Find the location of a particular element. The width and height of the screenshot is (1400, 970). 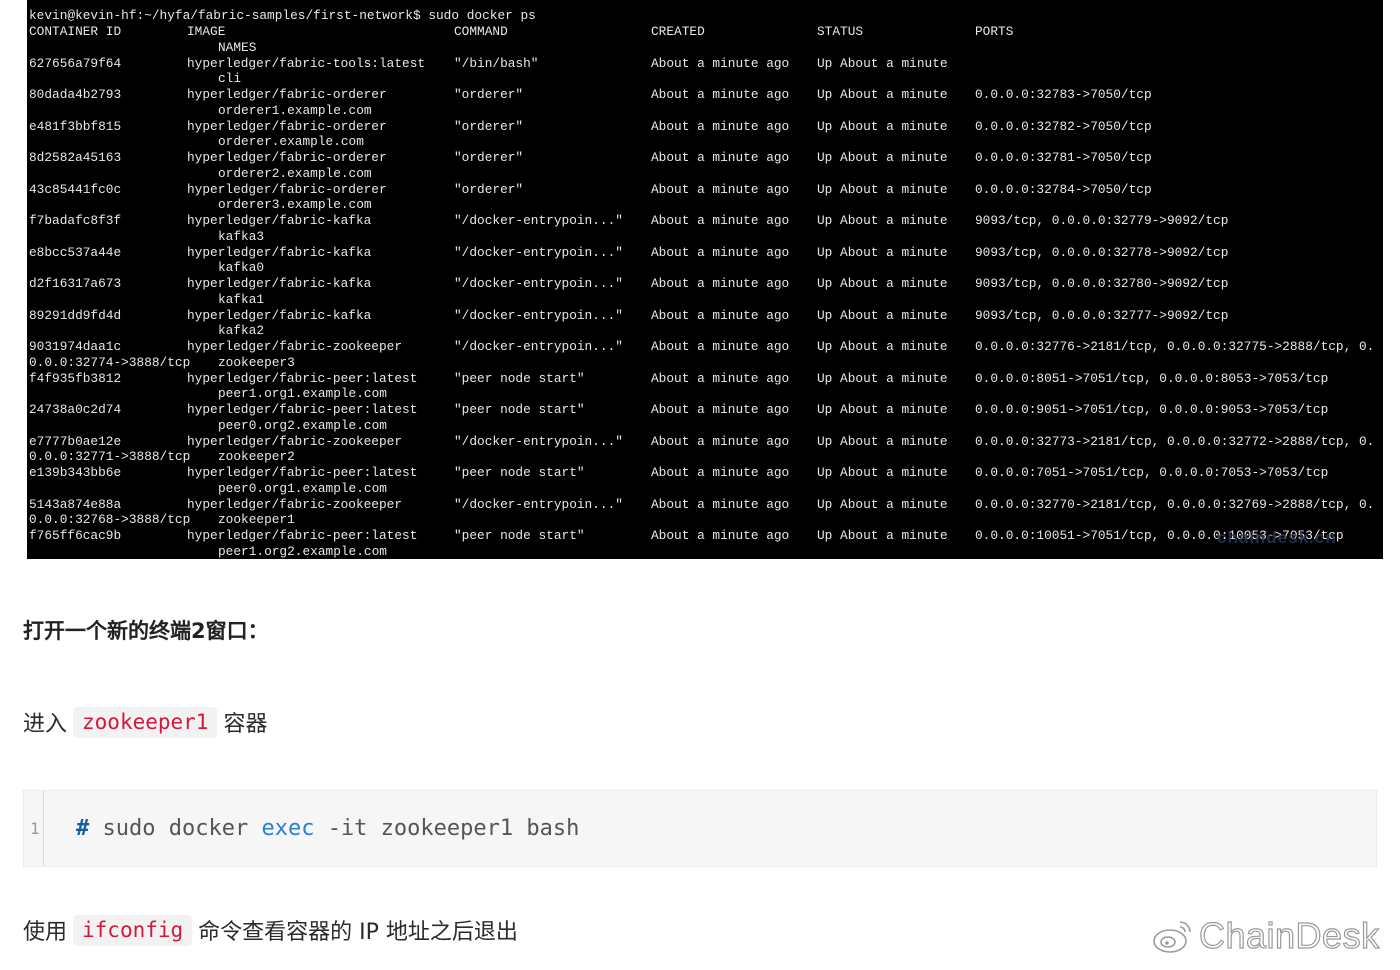

row-ports: 0.0.0.0:32781->7050/tcp is located at coordinates (1063, 157).